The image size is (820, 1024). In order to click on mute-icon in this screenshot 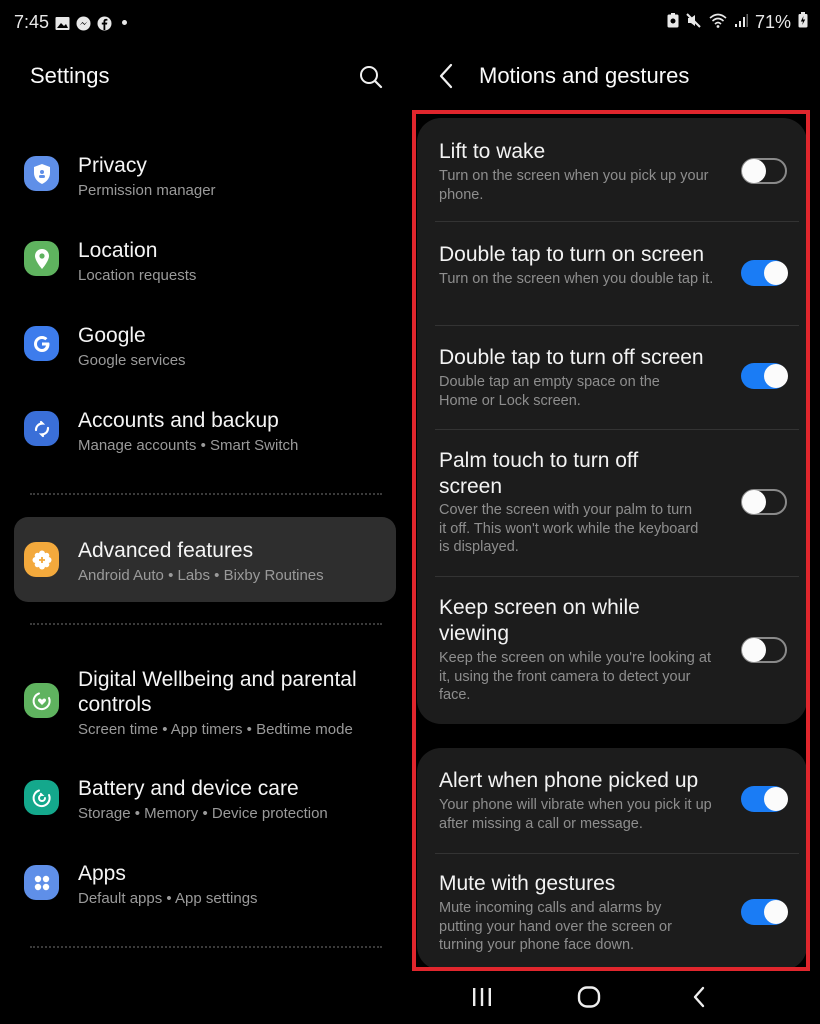, I will do `click(694, 22)`.